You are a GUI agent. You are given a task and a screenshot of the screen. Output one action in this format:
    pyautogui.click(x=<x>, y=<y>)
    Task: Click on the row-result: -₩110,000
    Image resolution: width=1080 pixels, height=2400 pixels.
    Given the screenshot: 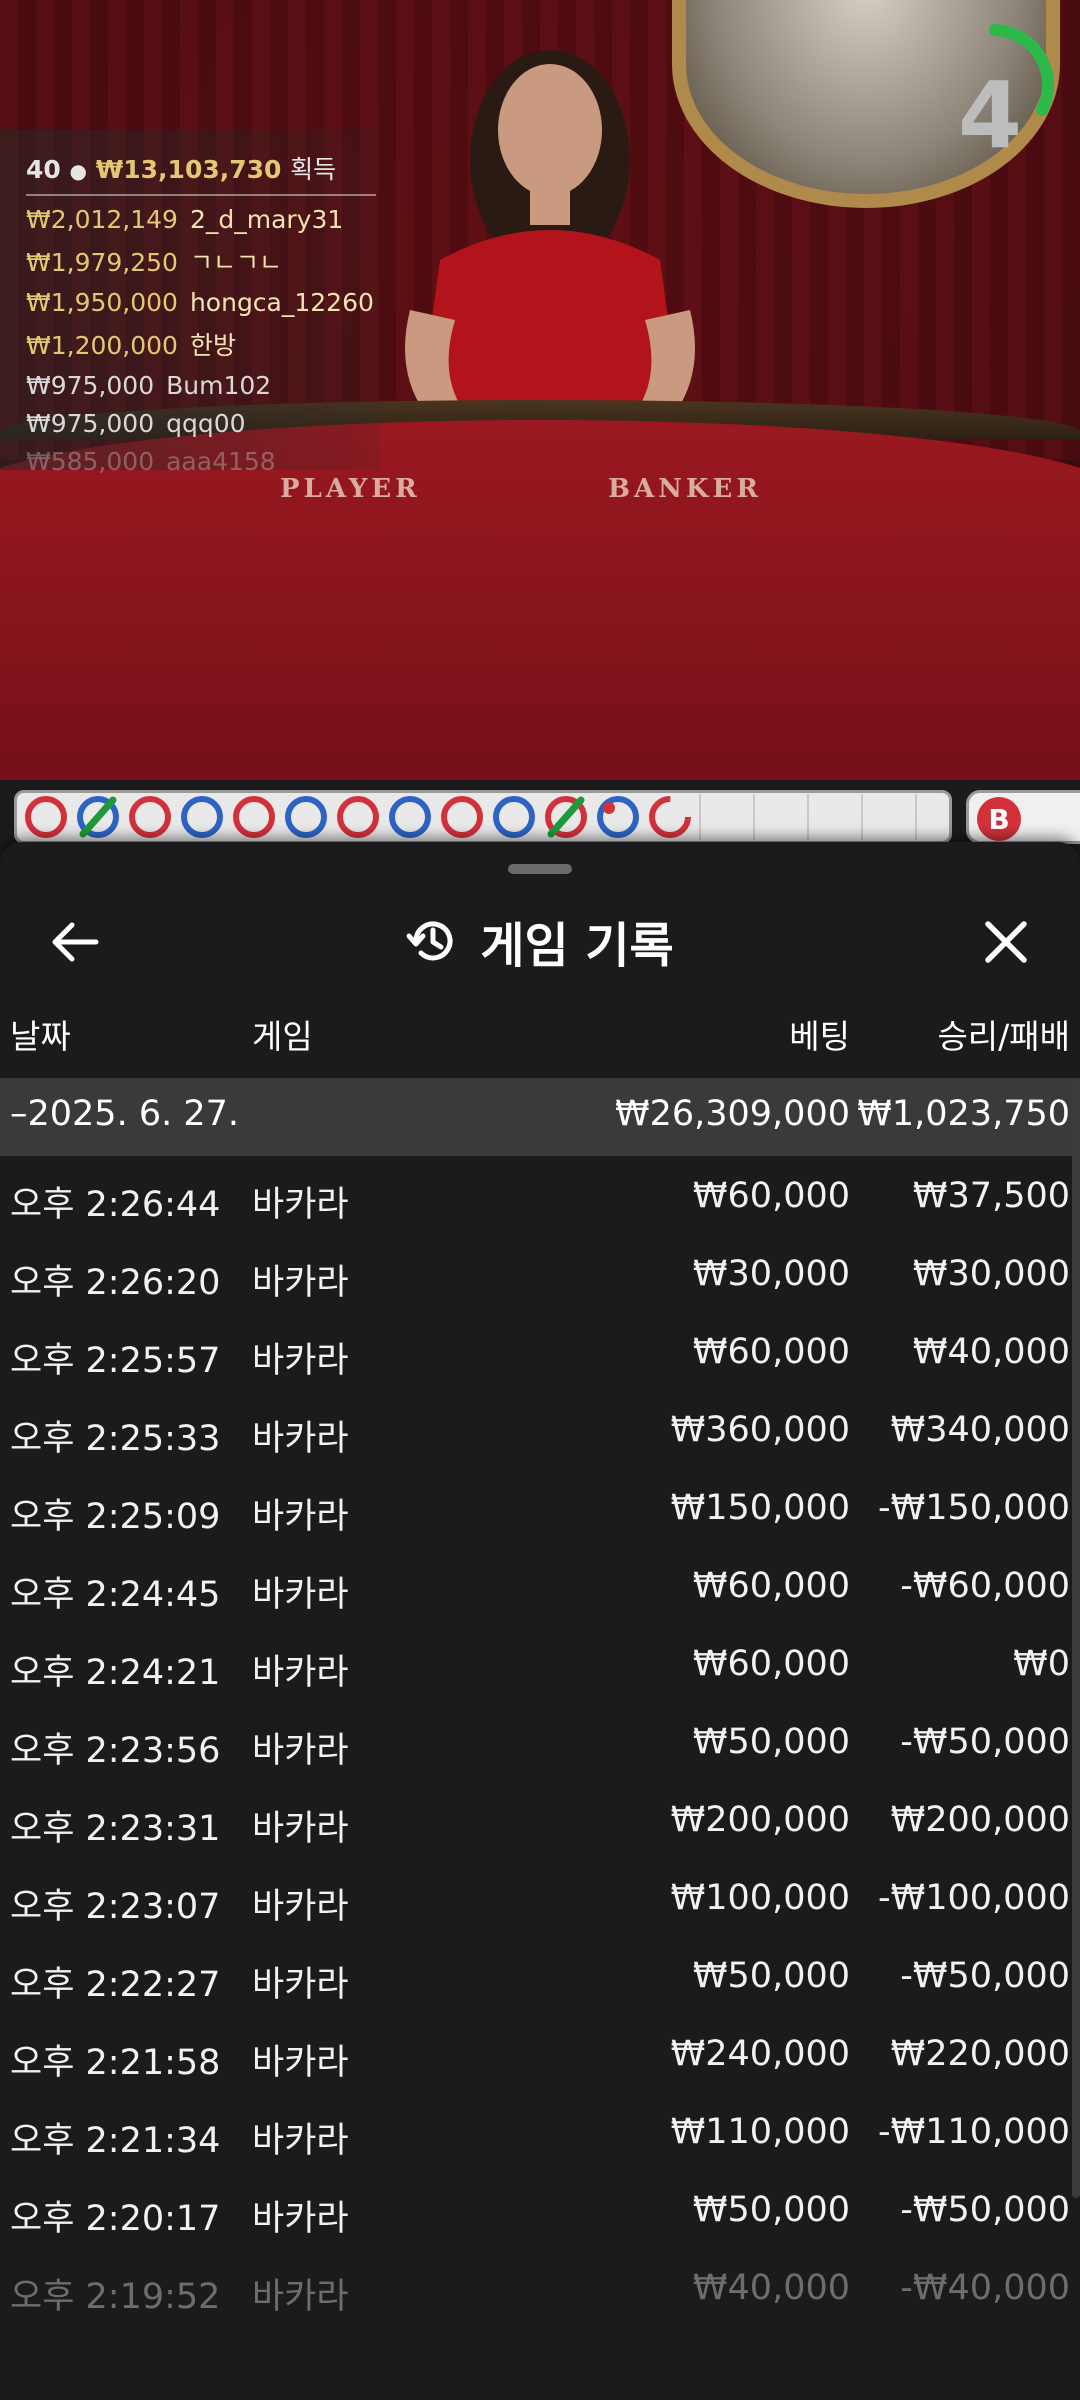 What is the action you would take?
    pyautogui.click(x=974, y=2132)
    